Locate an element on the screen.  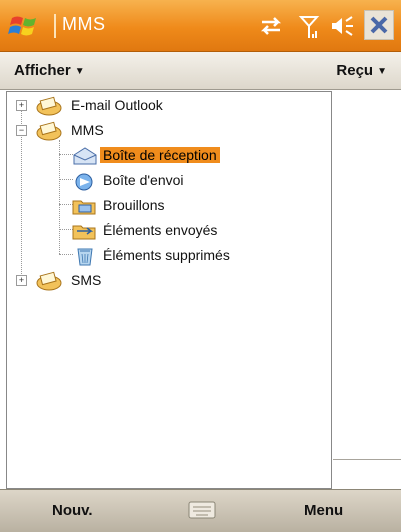
connectivity-icon is located at coordinates (271, 26).